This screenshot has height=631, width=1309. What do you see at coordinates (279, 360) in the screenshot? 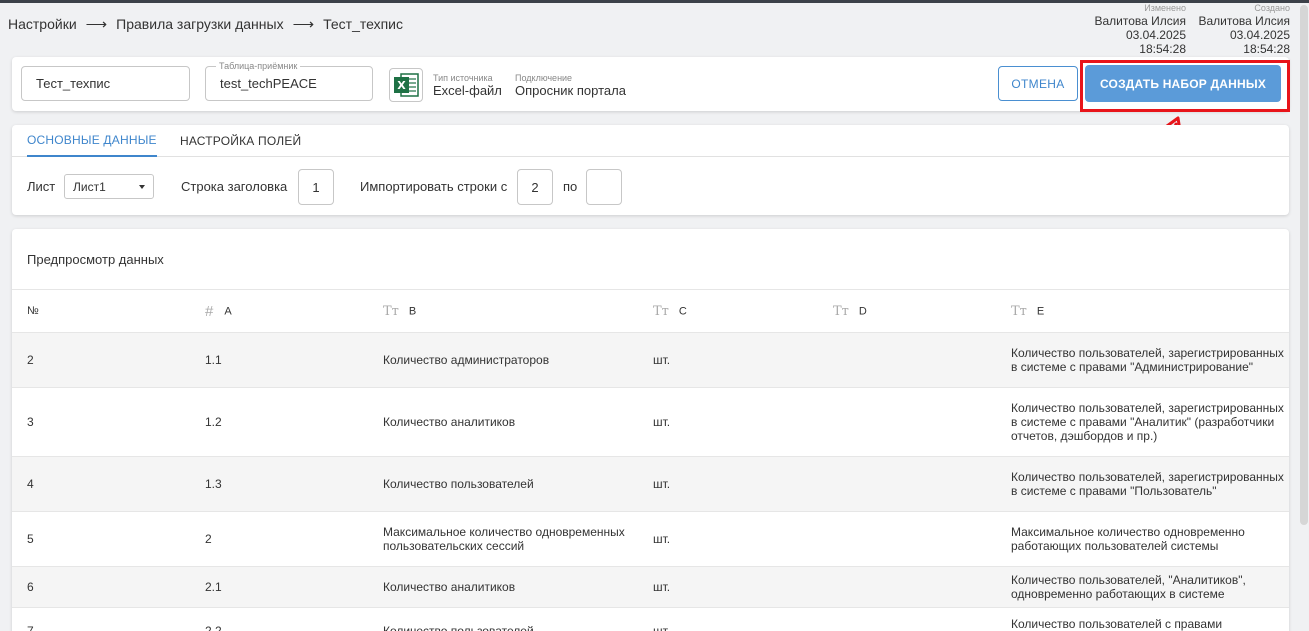
I see `cell-a: 1.1` at bounding box center [279, 360].